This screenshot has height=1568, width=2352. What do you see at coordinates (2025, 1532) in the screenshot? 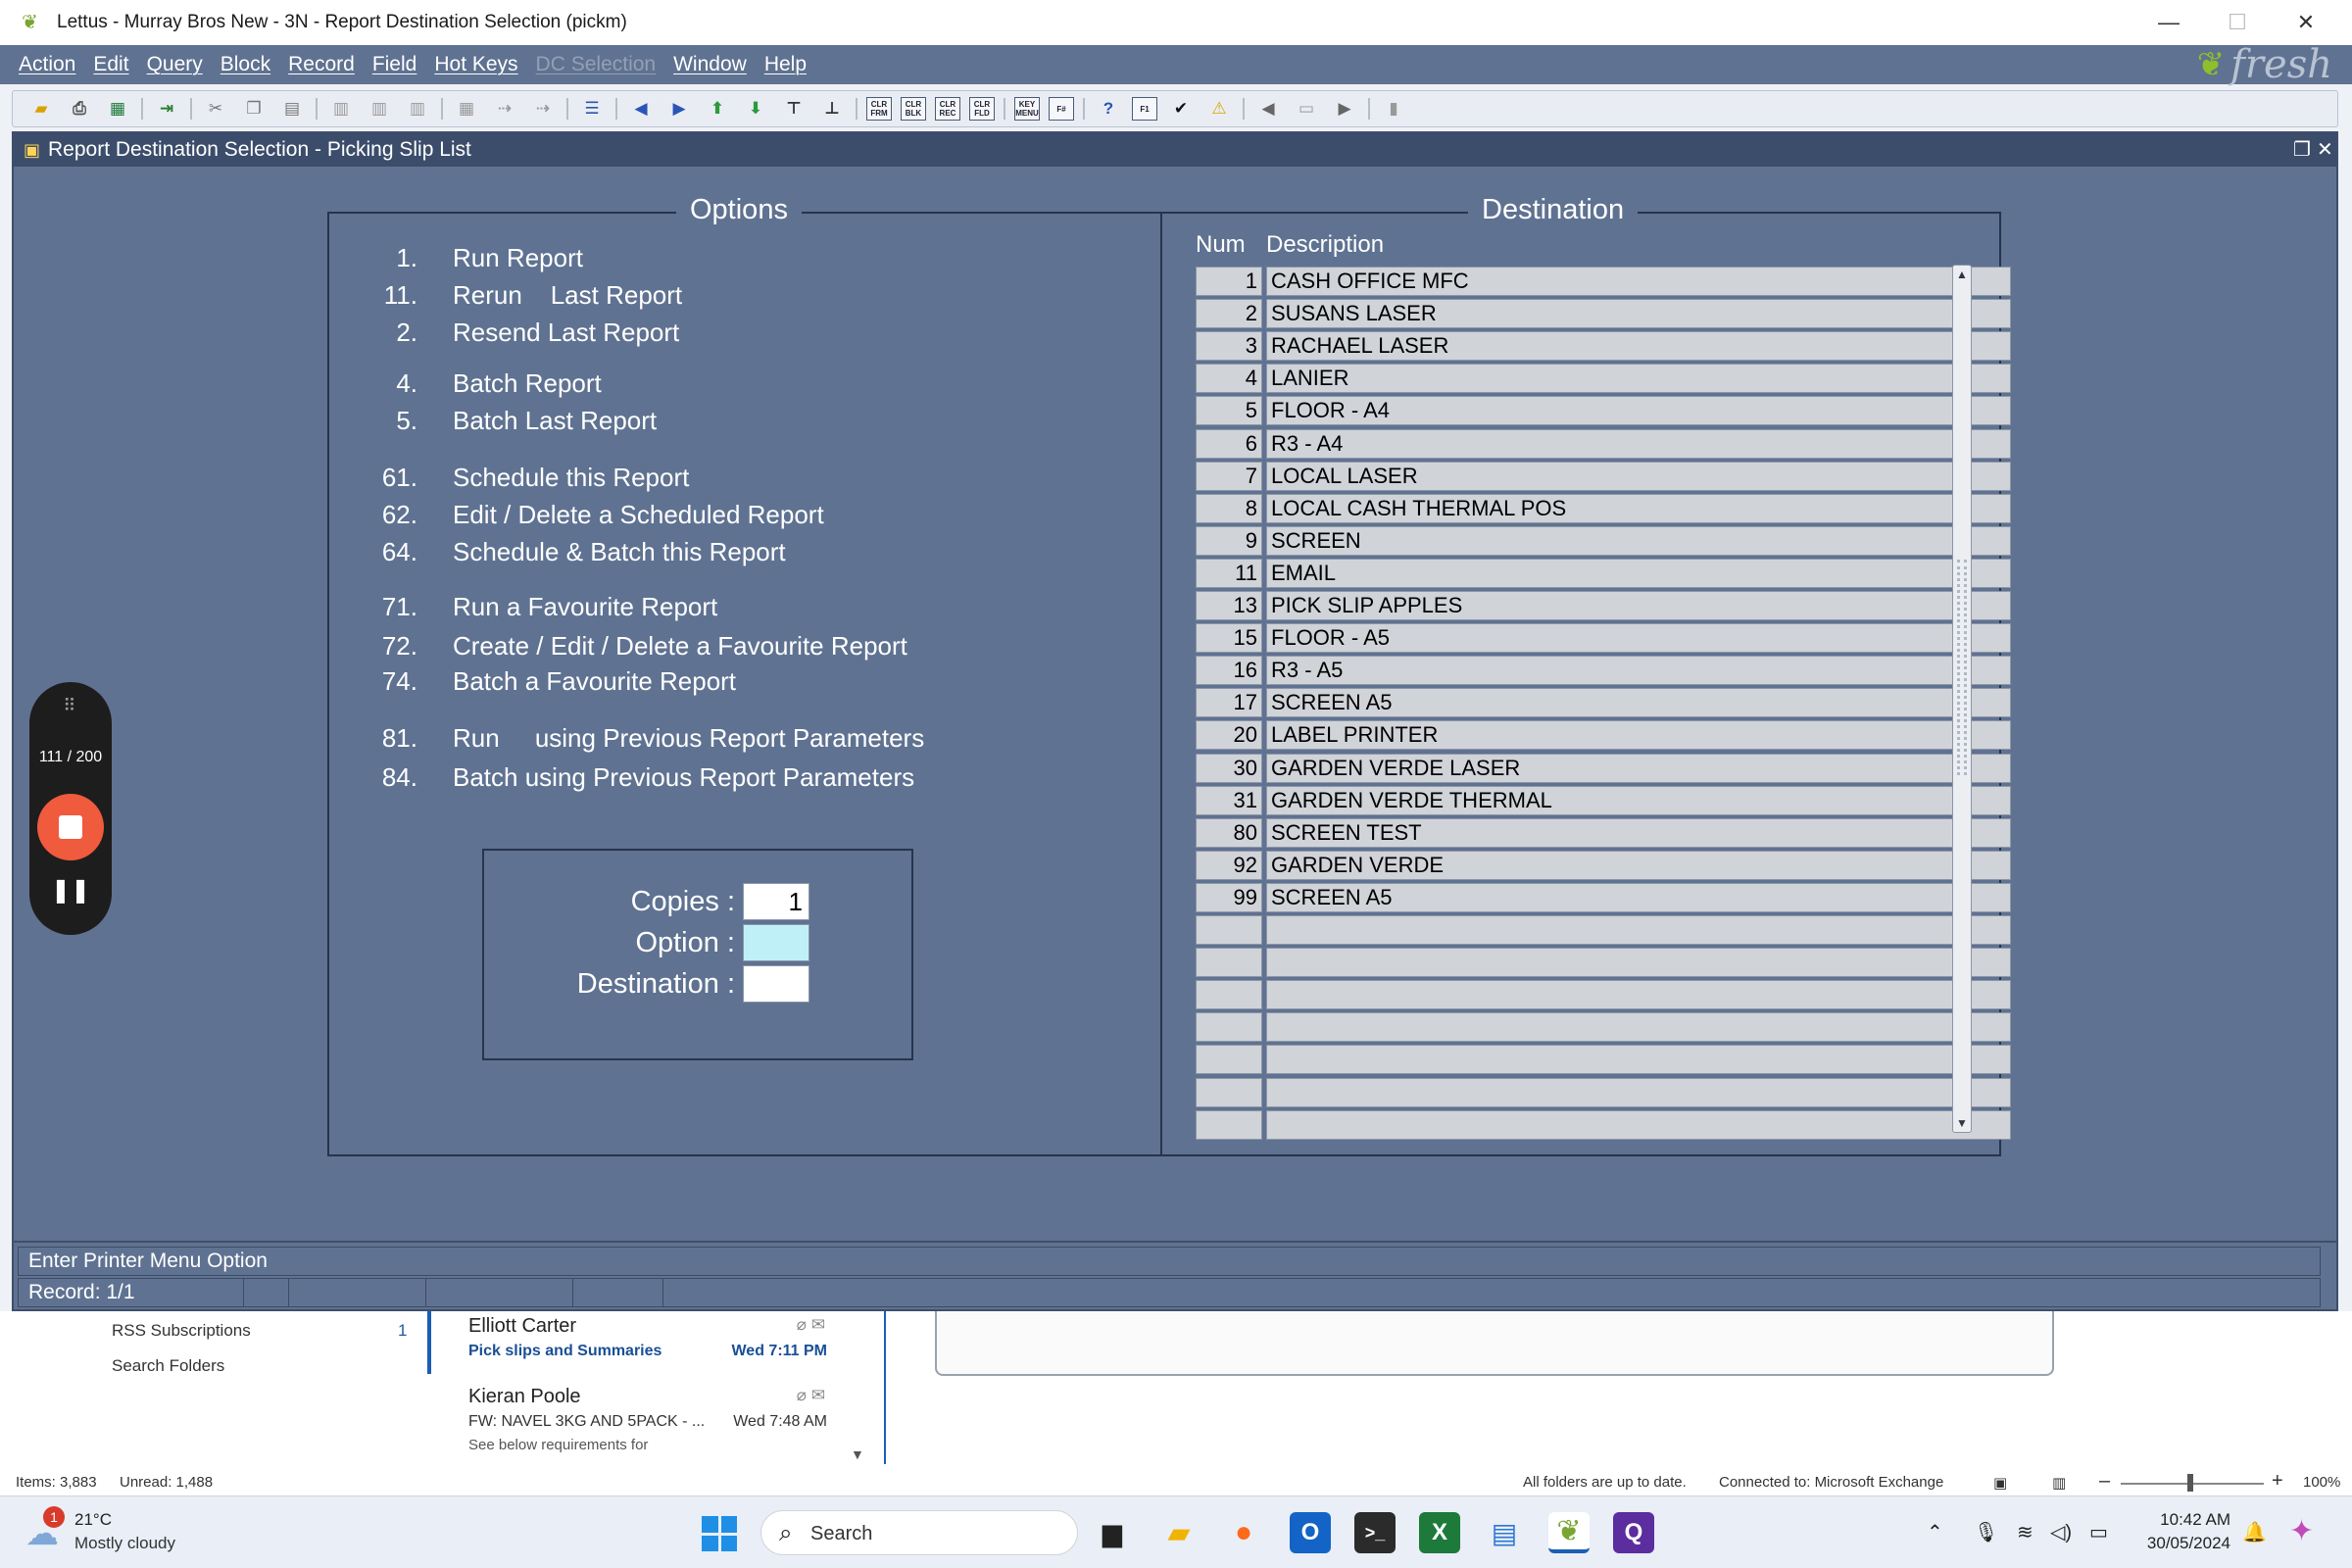
I see `wifi-icon: ≋` at bounding box center [2025, 1532].